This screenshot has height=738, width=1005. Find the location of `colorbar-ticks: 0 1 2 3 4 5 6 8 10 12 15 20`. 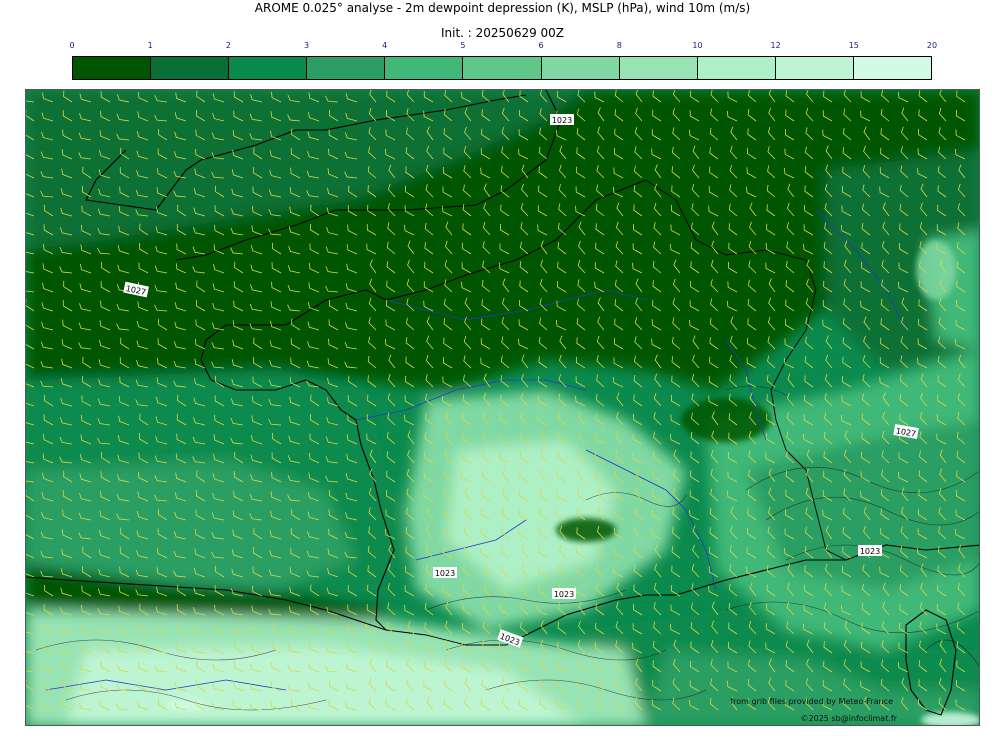

colorbar-ticks: 0 1 2 3 4 5 6 8 10 12 15 20 is located at coordinates (503, 47).